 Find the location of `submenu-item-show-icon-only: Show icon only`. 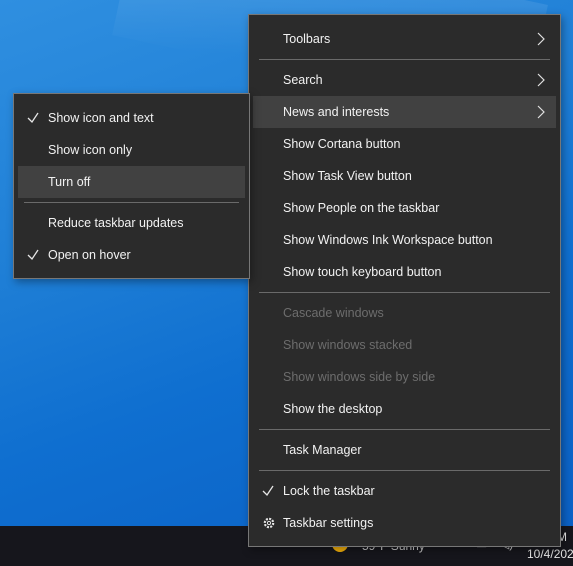

submenu-item-show-icon-only: Show icon only is located at coordinates (131, 150).